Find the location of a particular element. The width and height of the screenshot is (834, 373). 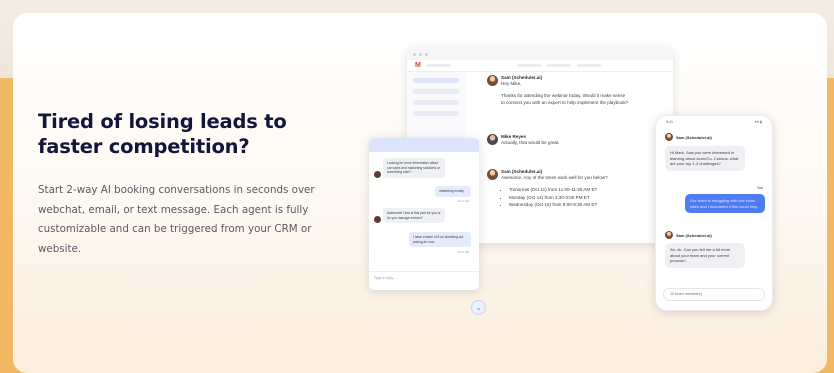

webchat-header is located at coordinates (424, 145).